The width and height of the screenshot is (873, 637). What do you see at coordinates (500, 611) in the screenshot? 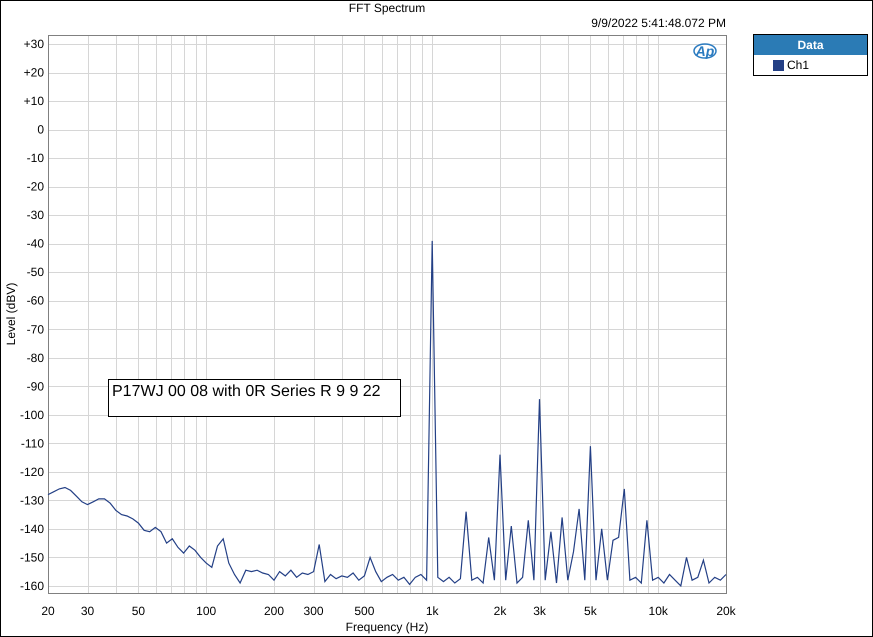
I see `x-tick-label: 2k` at bounding box center [500, 611].